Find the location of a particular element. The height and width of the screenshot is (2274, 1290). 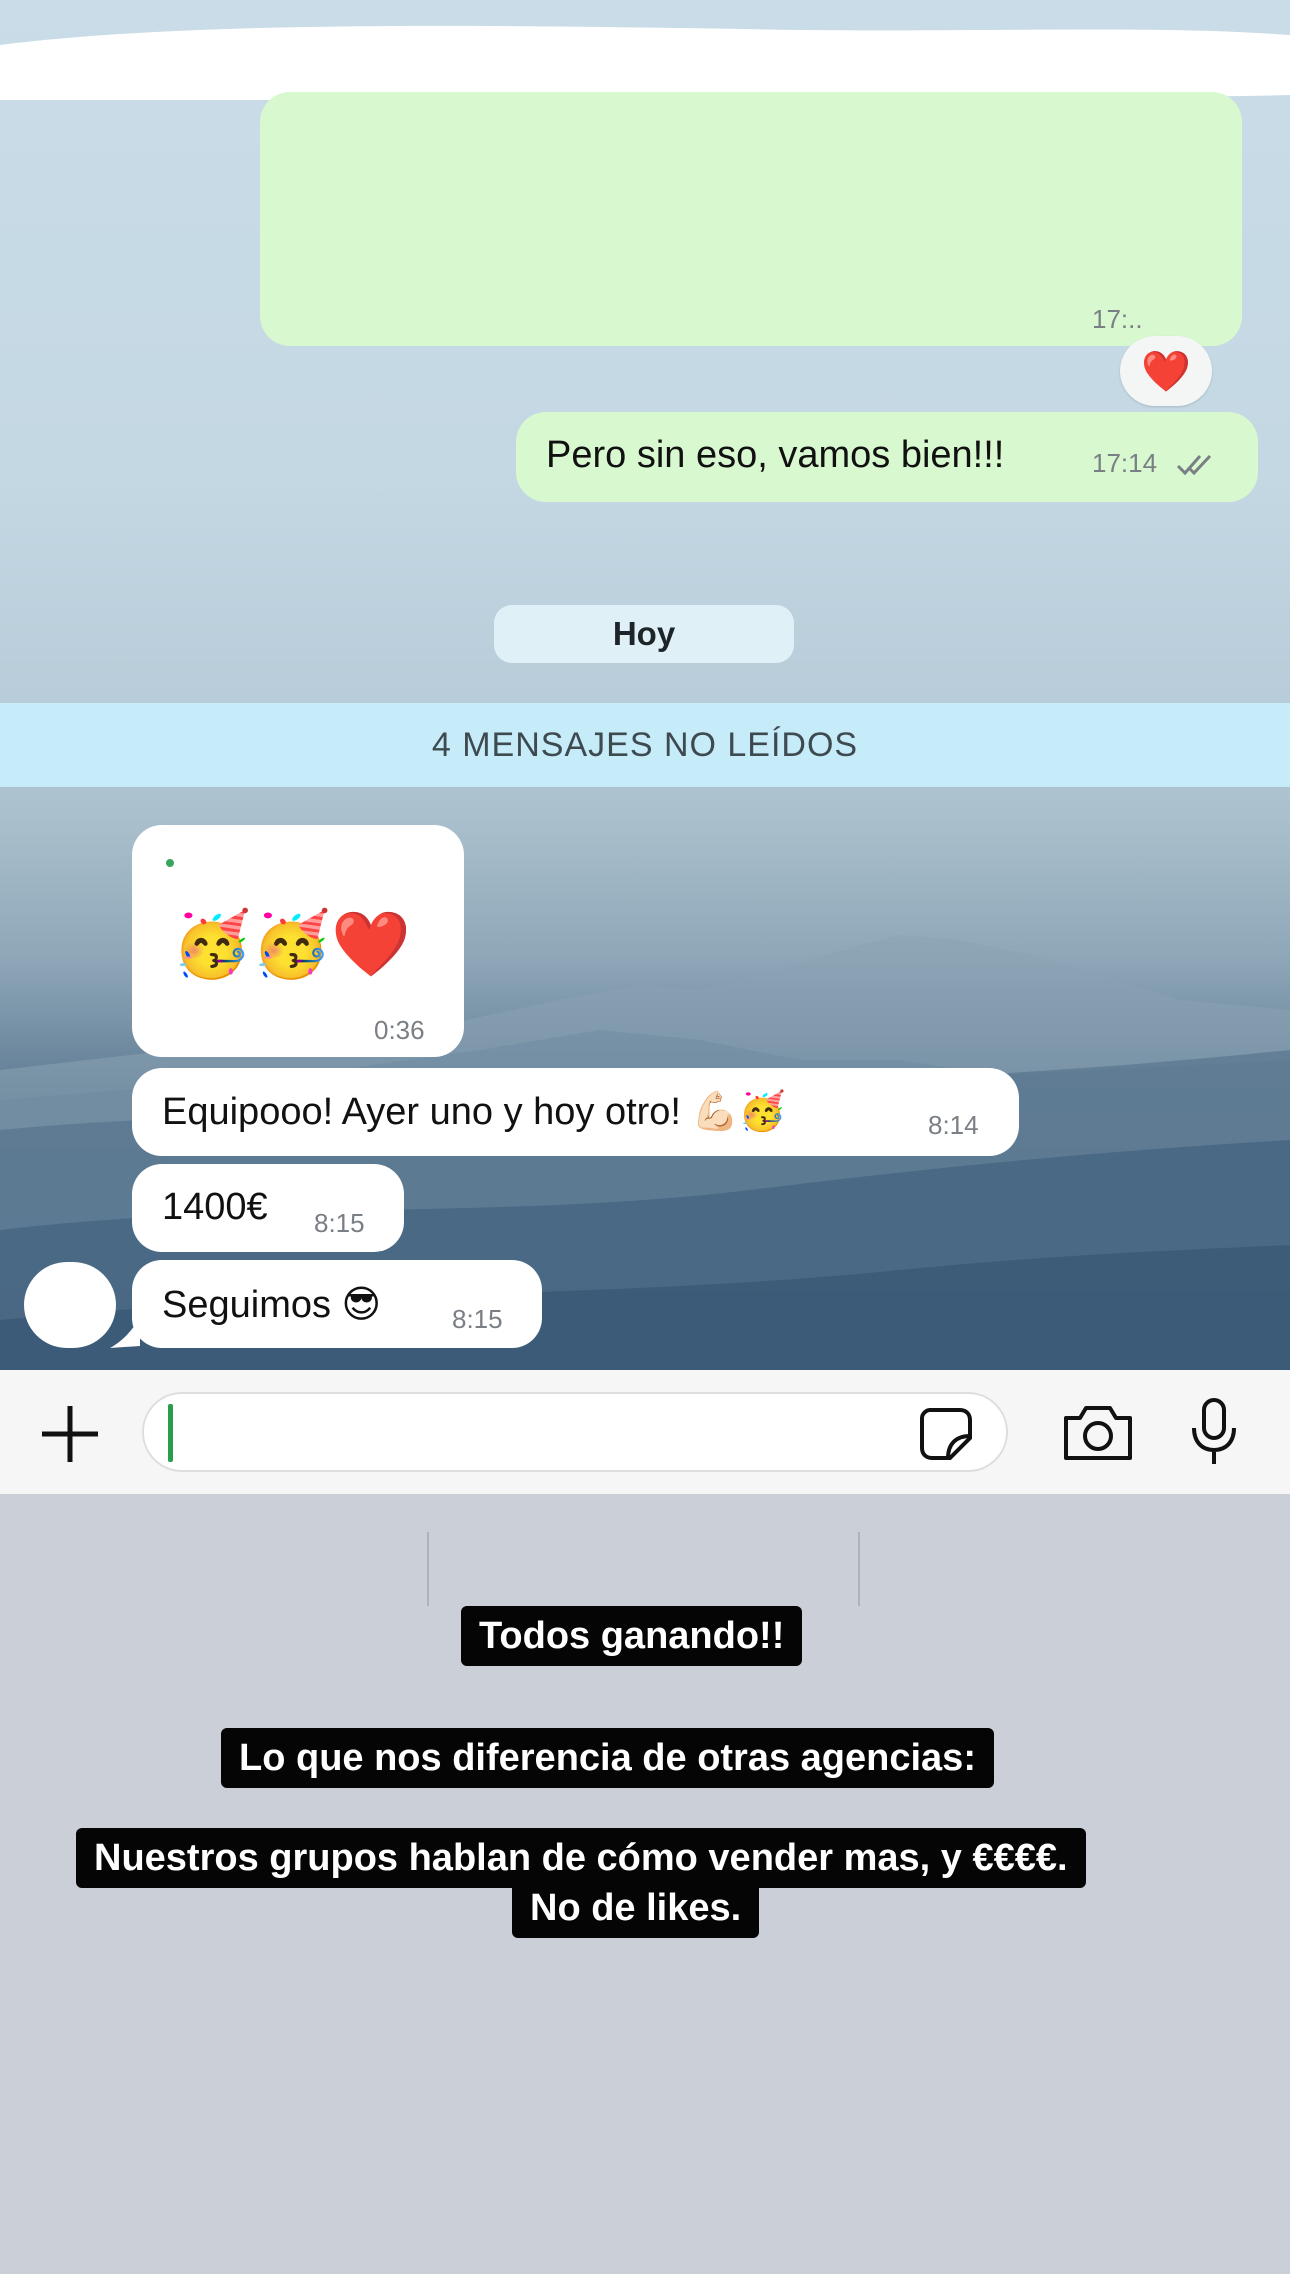

sender-dot is located at coordinates (170, 863).